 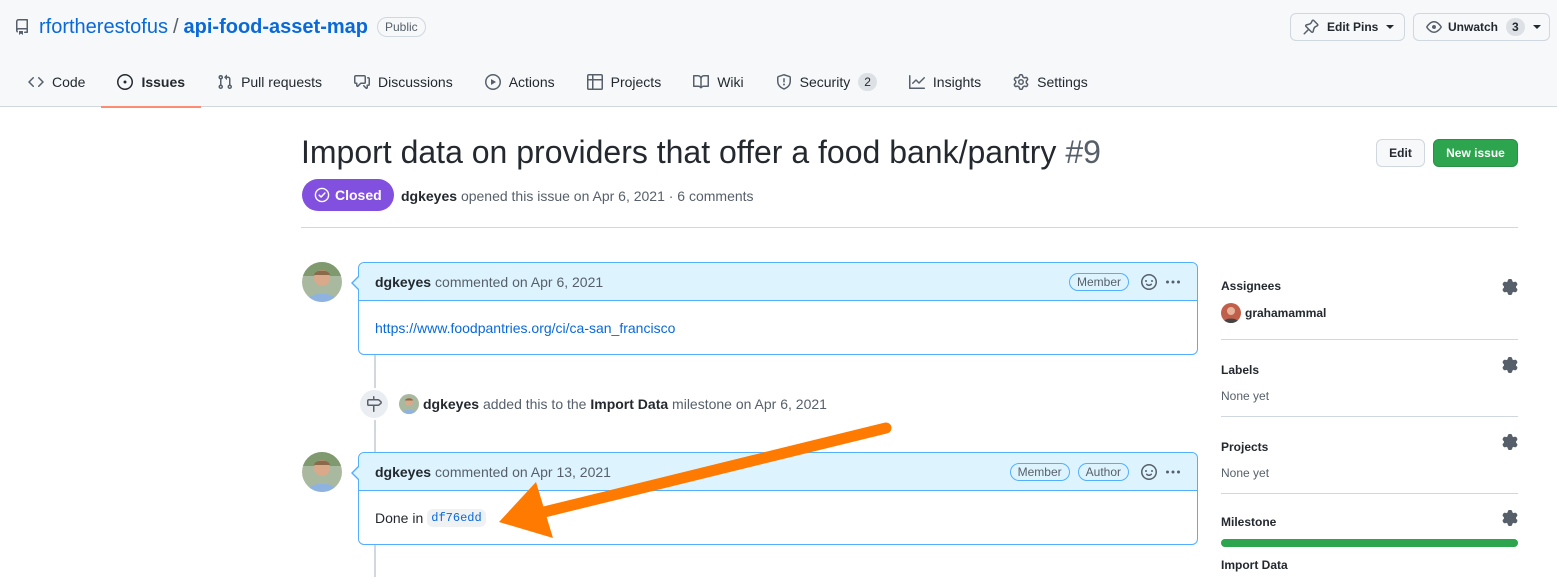 I want to click on edit-pins-button: Edit Pins, so click(x=1347, y=27).